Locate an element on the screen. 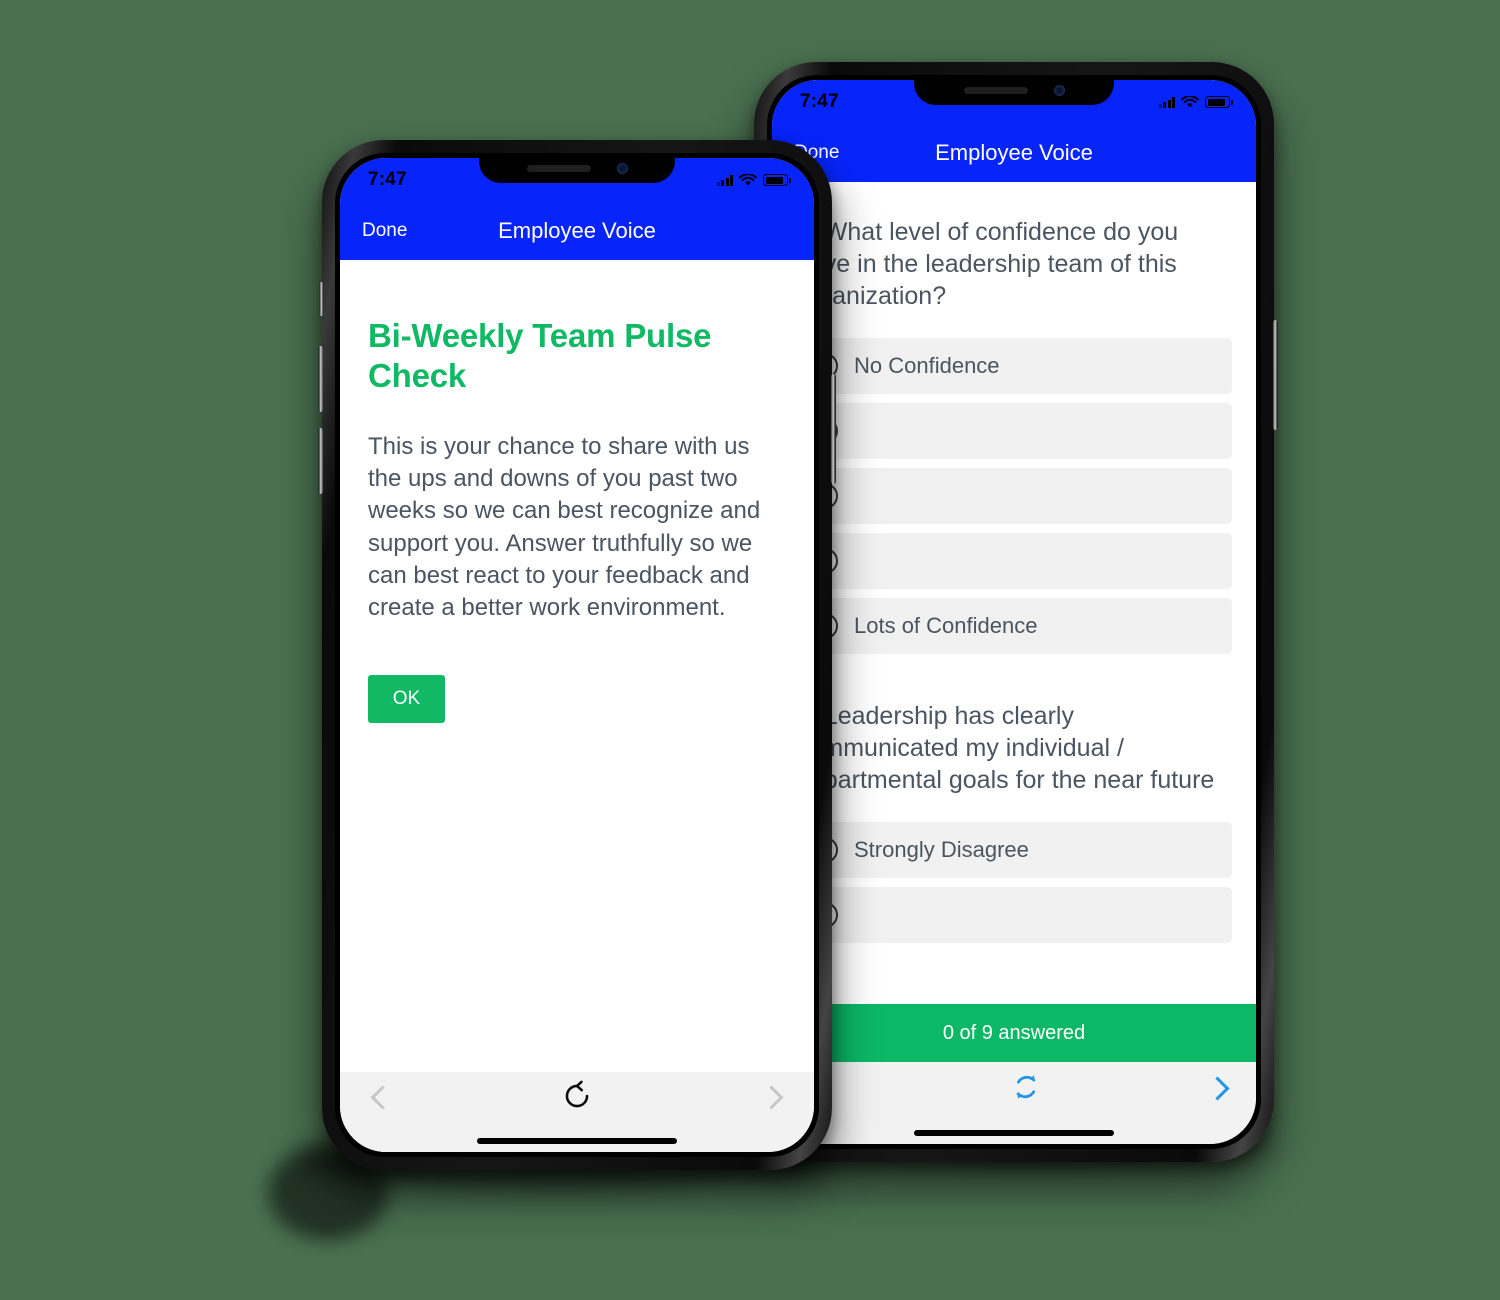 The height and width of the screenshot is (1300, 1500). page-title-front: Employee Voice is located at coordinates (577, 230).